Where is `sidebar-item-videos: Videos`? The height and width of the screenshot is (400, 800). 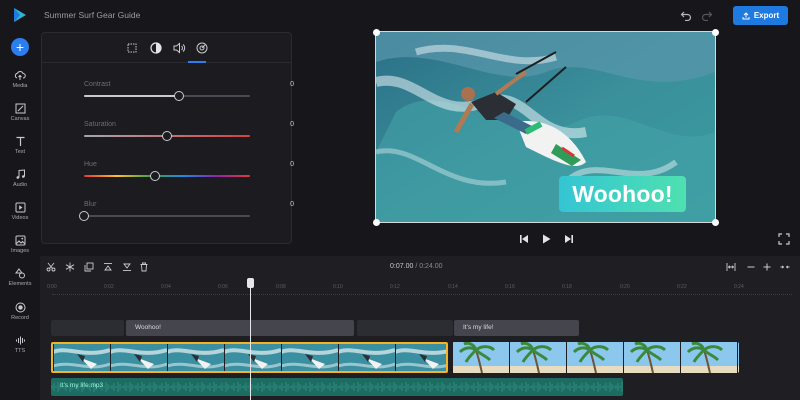 sidebar-item-videos: Videos is located at coordinates (20, 217).